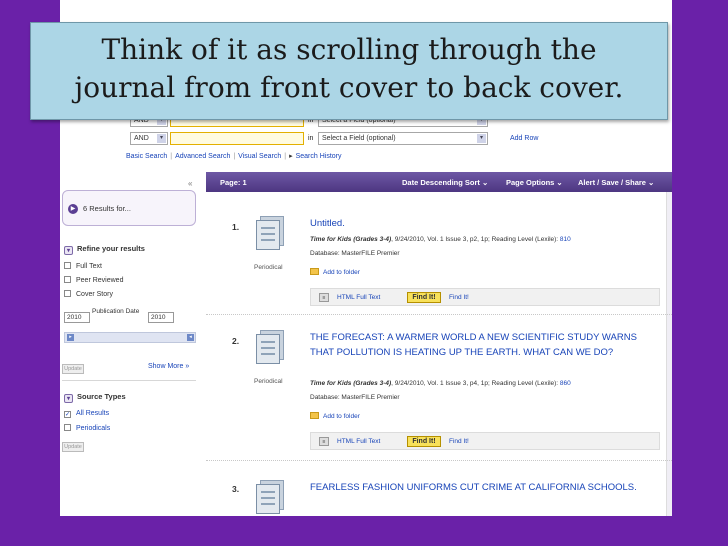 This screenshot has width=728, height=546. I want to click on source-periodicals: Periodicals, so click(87, 428).